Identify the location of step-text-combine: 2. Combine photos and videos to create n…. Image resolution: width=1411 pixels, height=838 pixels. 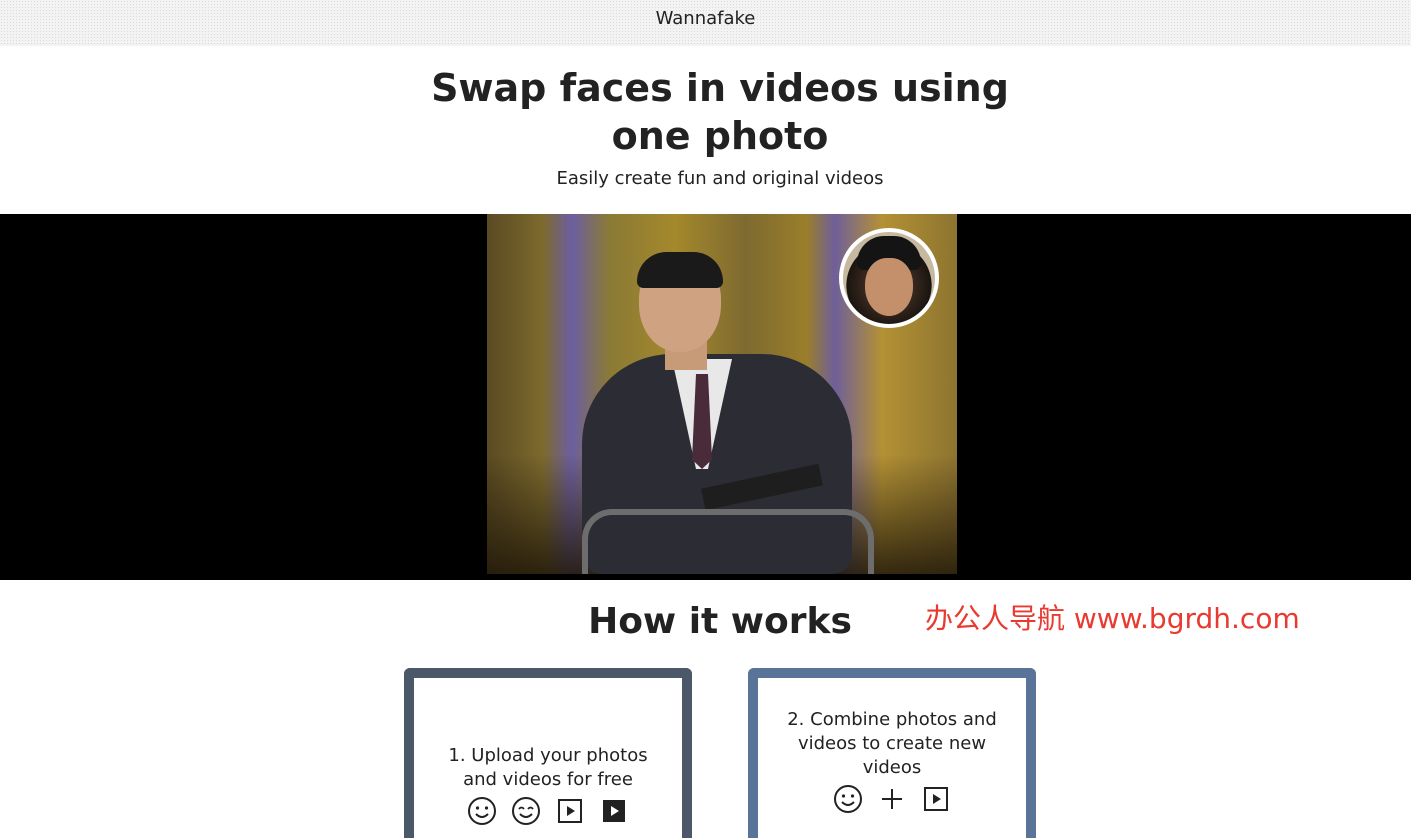
(892, 743).